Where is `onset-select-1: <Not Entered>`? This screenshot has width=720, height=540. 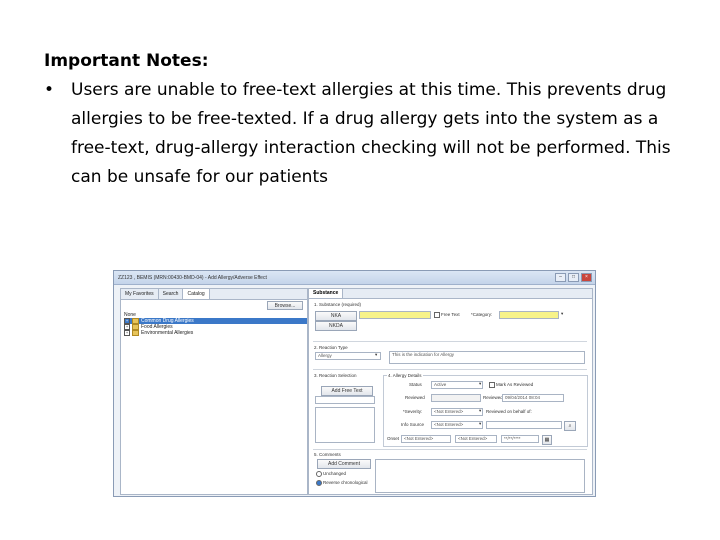
onset-select-1: <Not Entered> is located at coordinates (426, 439).